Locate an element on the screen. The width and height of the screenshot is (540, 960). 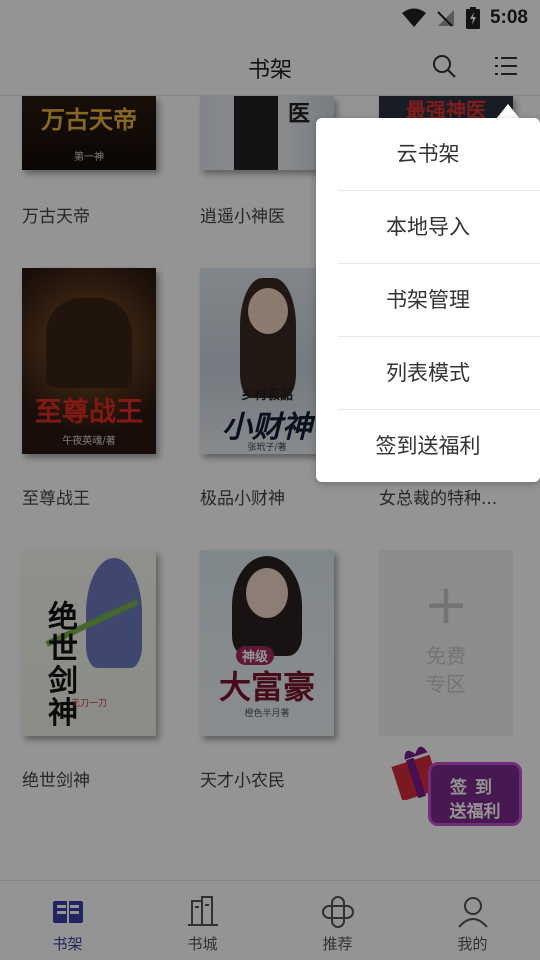
menu-item-cloud-shelf: 云书架 is located at coordinates (439, 154).